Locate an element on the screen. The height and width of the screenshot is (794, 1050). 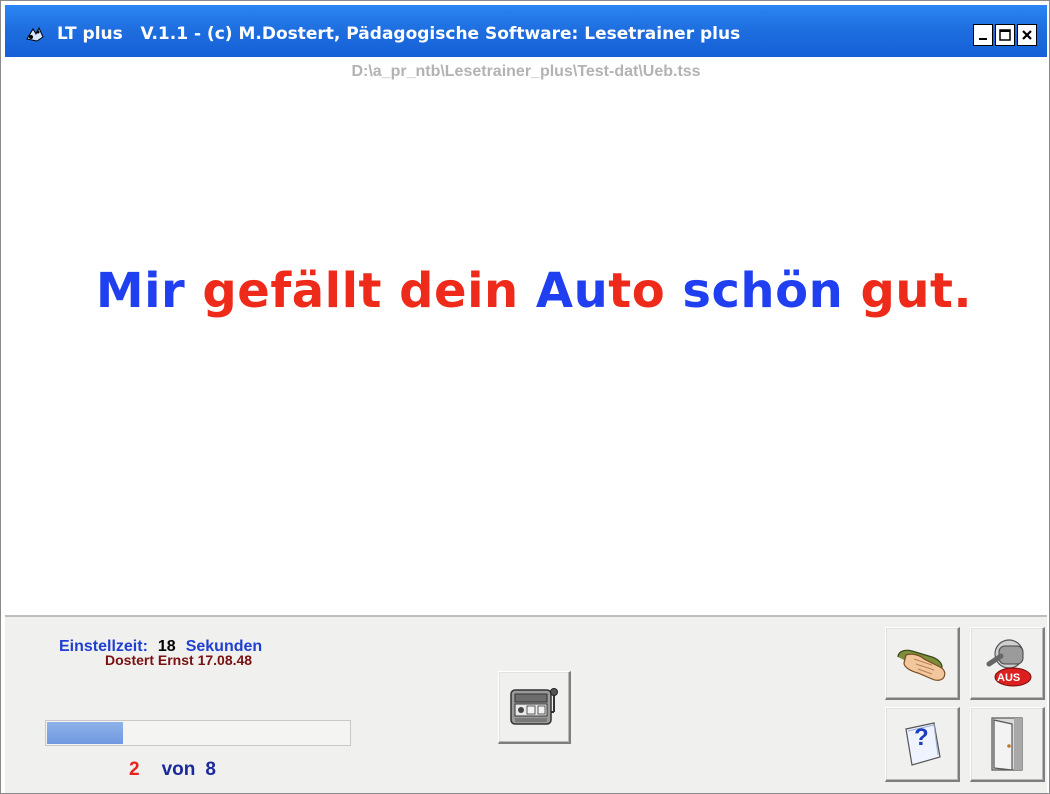
sentence-word: dein is located at coordinates (467, 291).